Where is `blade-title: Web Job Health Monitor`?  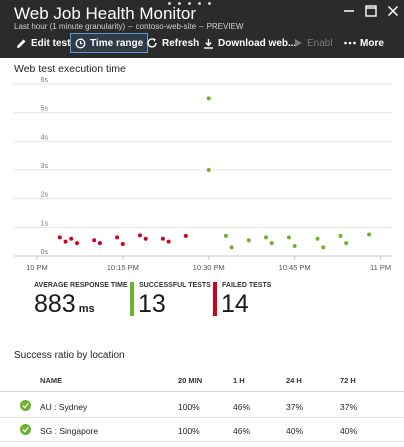 blade-title: Web Job Health Monitor is located at coordinates (105, 13).